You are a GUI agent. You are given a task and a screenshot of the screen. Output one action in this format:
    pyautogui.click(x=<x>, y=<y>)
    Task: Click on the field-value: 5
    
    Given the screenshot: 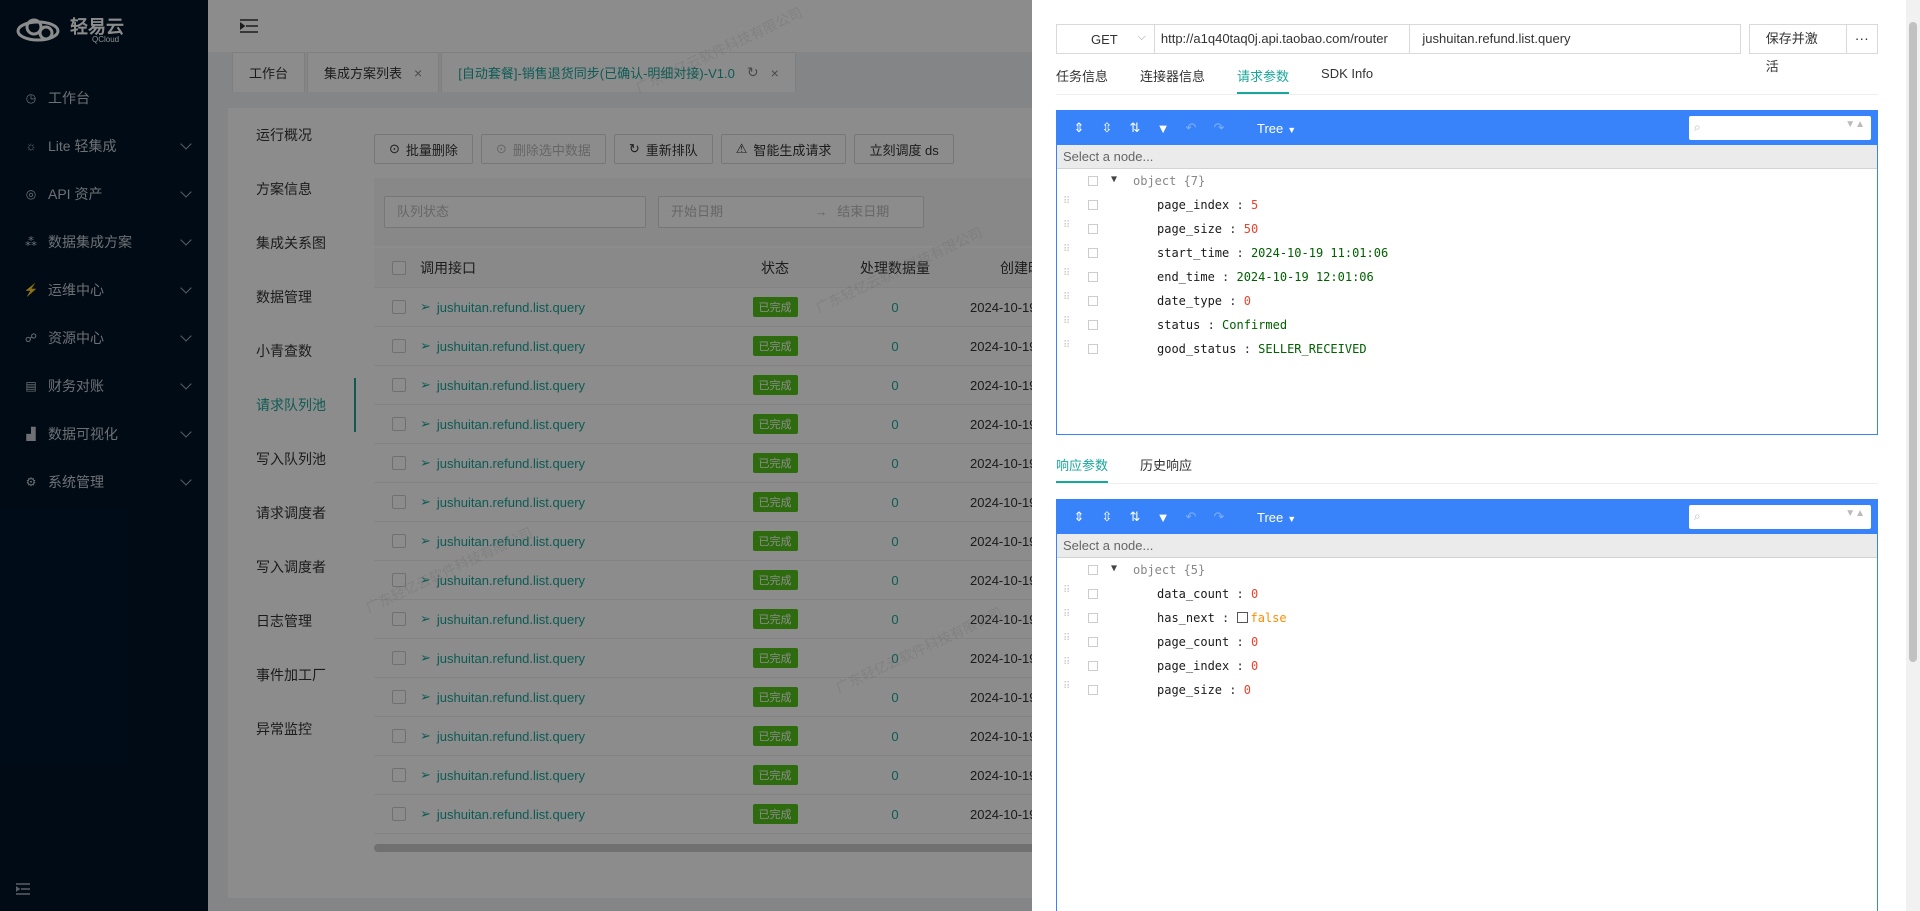 What is the action you would take?
    pyautogui.click(x=1254, y=205)
    